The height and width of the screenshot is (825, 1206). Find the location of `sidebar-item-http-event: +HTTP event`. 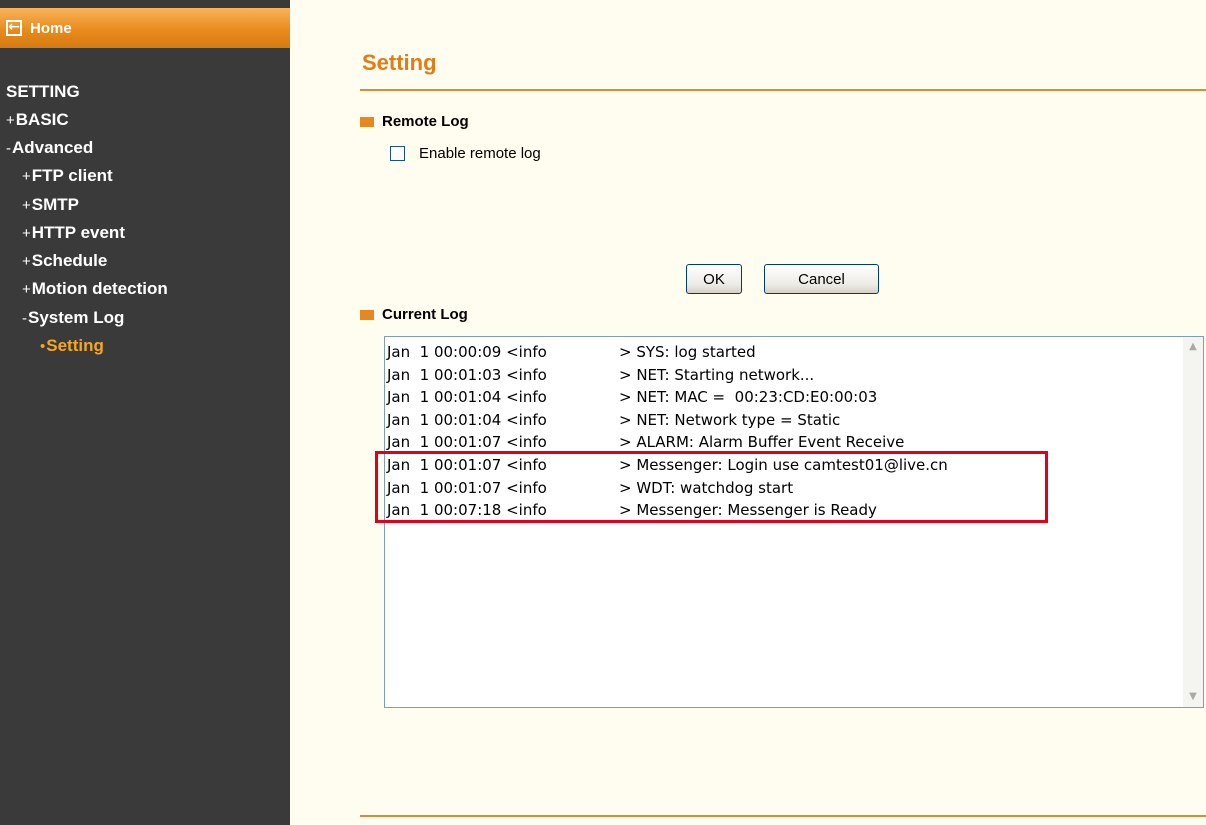

sidebar-item-http-event: +HTTP event is located at coordinates (73, 233).